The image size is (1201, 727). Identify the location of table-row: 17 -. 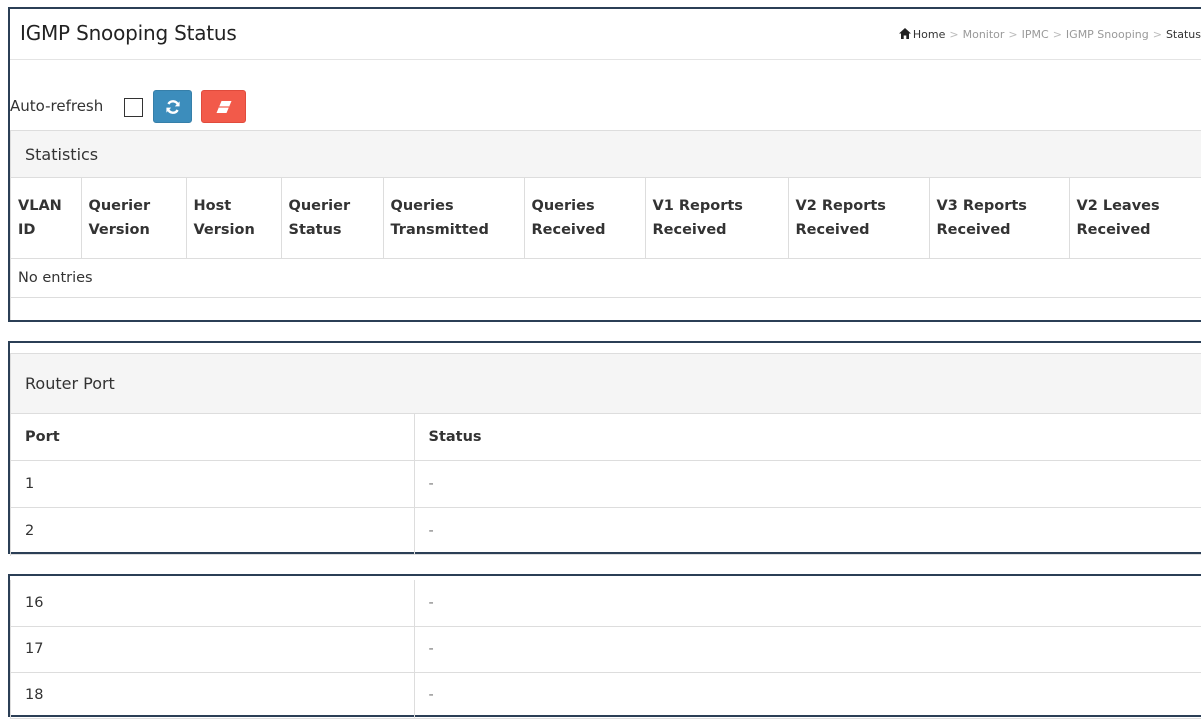
(606, 649).